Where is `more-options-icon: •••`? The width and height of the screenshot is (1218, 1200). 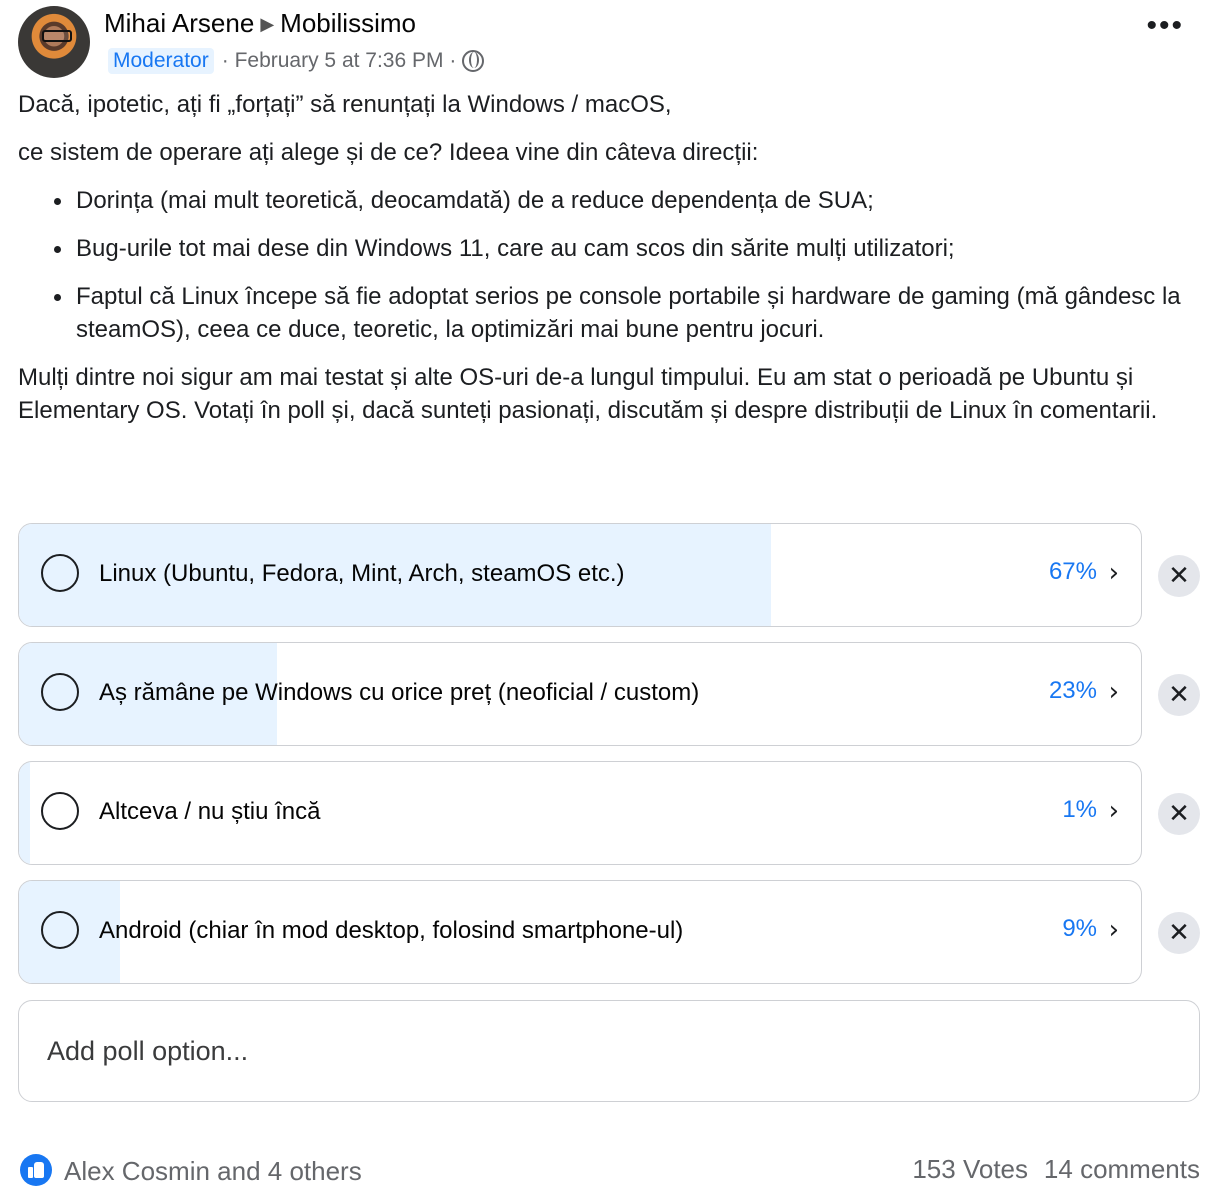 more-options-icon: ••• is located at coordinates (1165, 26).